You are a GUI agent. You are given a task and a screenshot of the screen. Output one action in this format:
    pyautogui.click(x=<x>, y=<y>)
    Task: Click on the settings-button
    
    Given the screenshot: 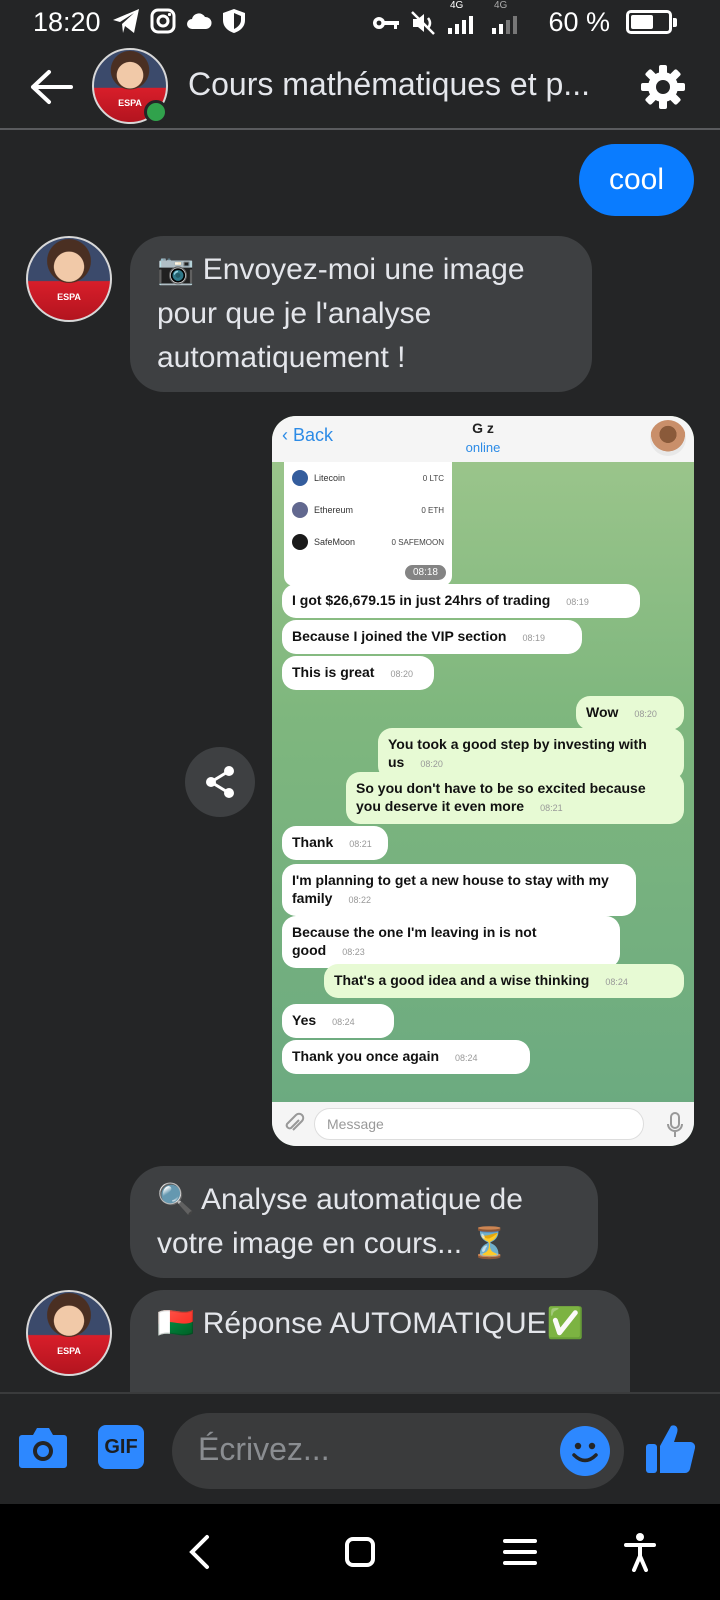 What is the action you would take?
    pyautogui.click(x=663, y=87)
    